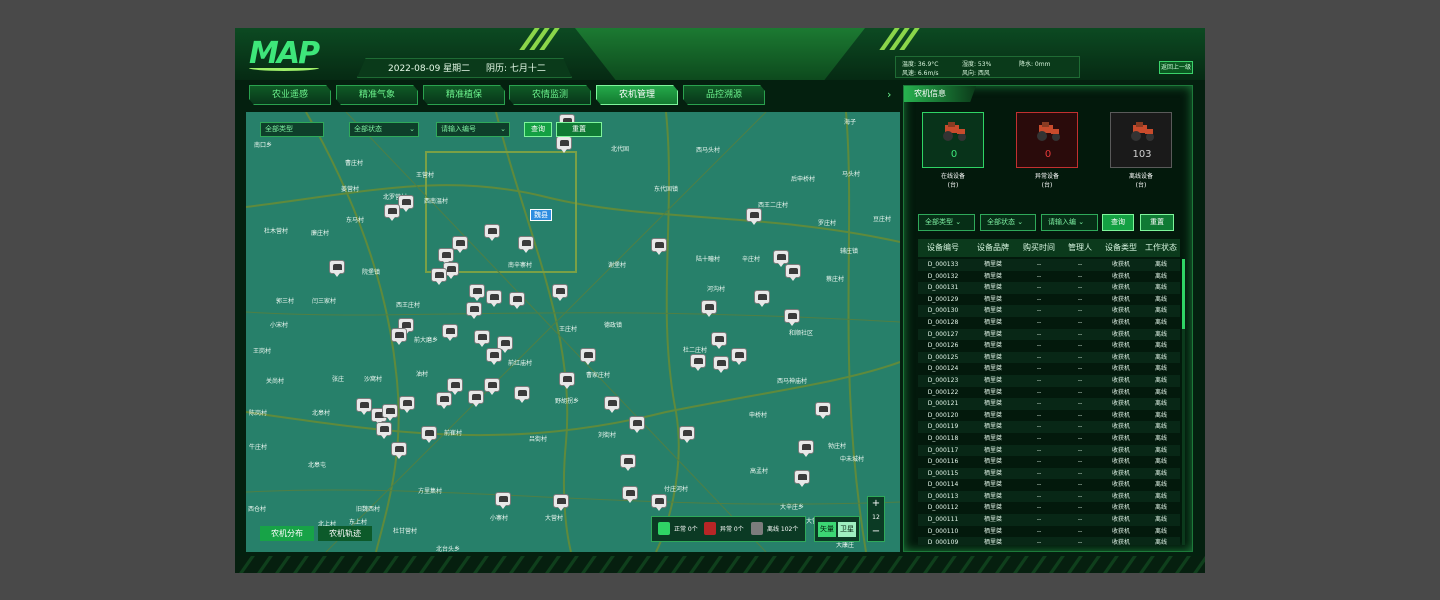 This screenshot has width=1440, height=600. Describe the element at coordinates (637, 95) in the screenshot. I see `tab-machinery: 农机管理` at that location.